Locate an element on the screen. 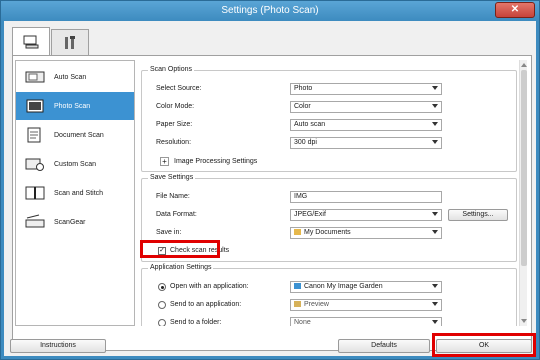 Image resolution: width=540 pixels, height=360 pixels. scroll-up-arrow-icon is located at coordinates (524, 65).